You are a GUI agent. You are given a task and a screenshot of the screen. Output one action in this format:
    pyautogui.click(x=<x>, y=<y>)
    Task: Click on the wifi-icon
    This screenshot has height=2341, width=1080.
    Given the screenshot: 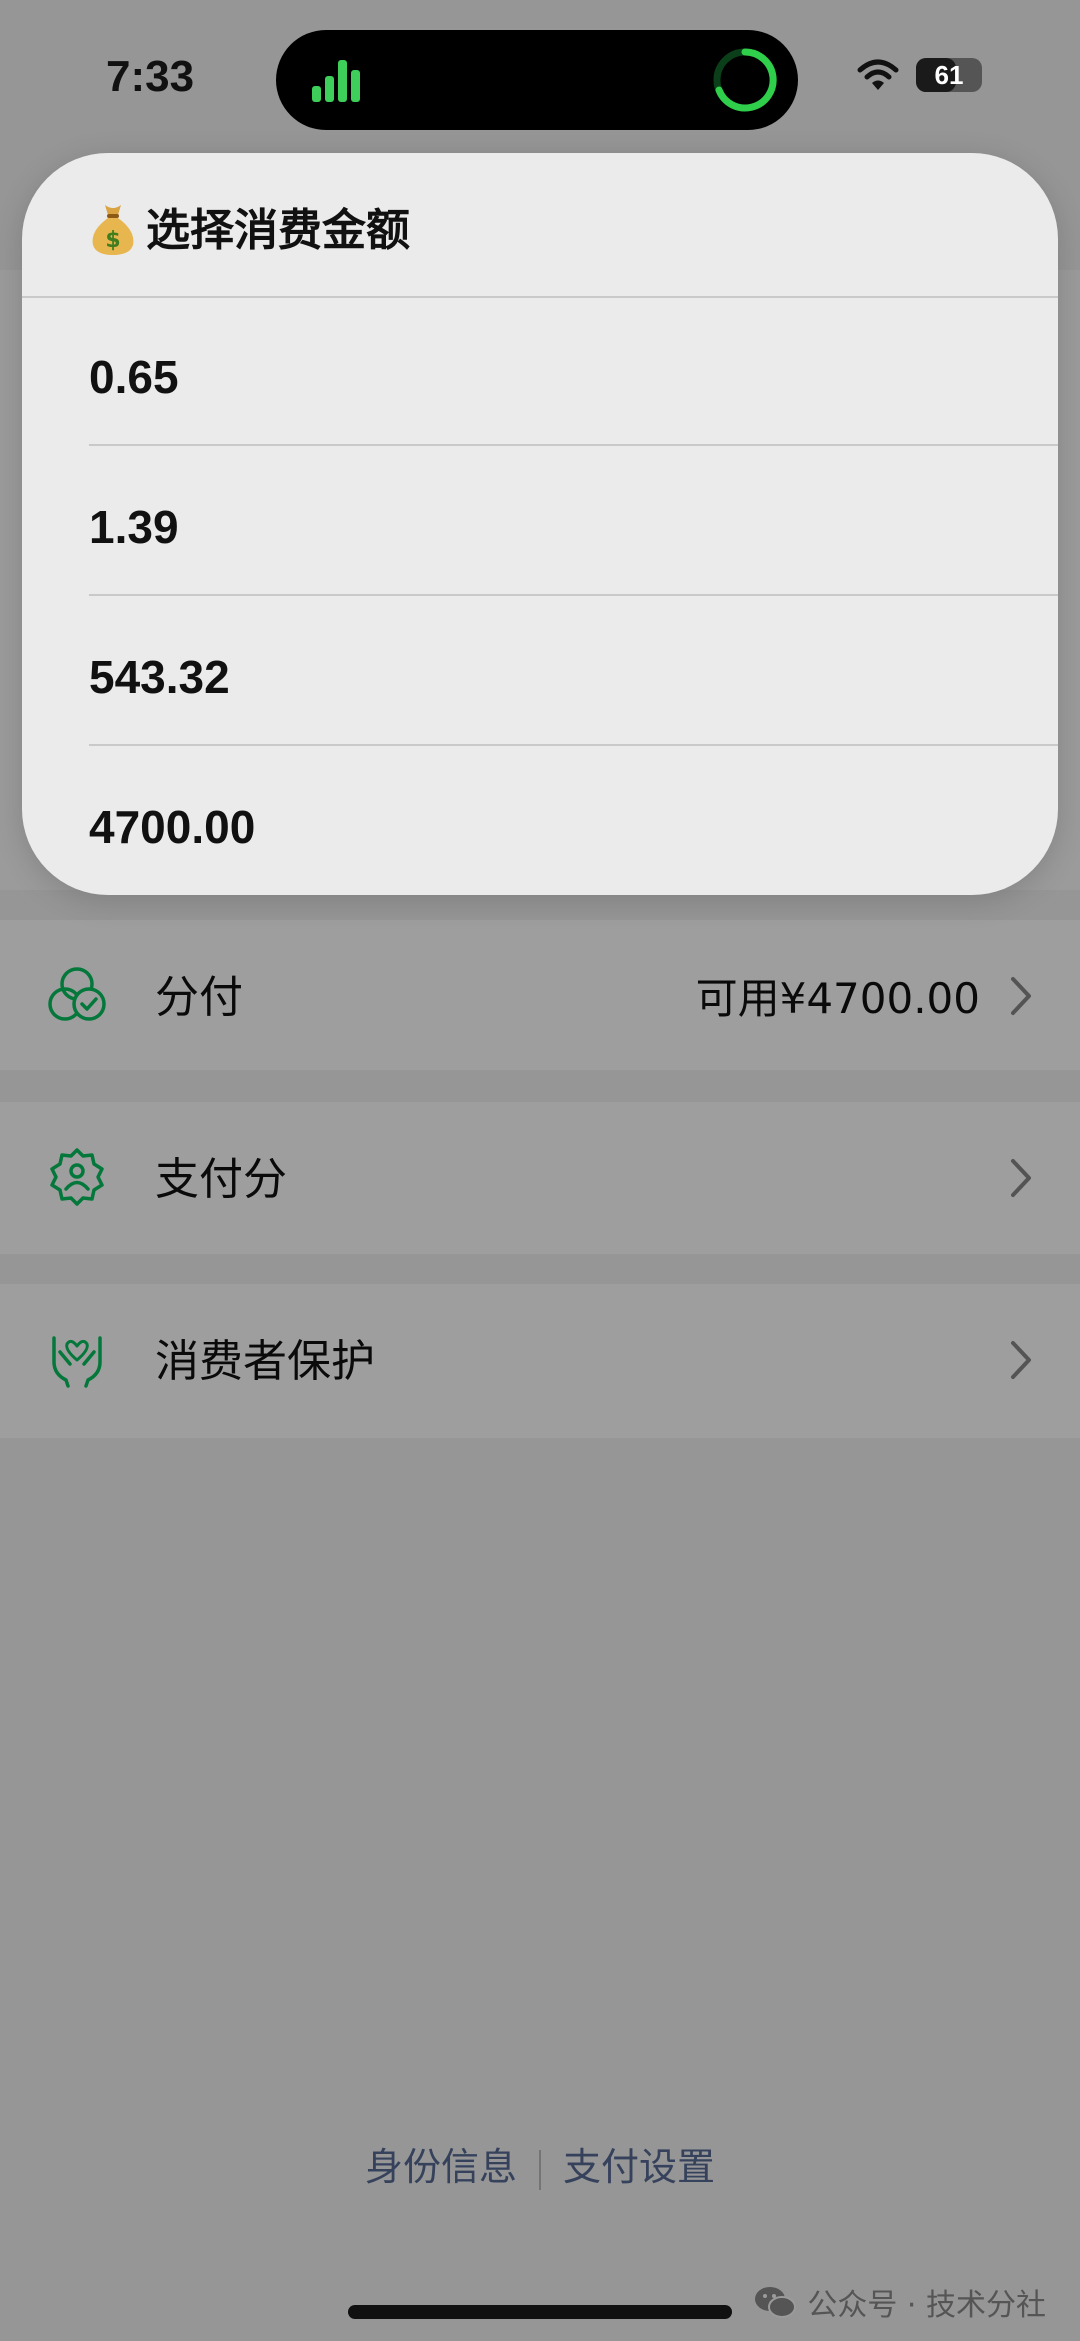 What is the action you would take?
    pyautogui.click(x=878, y=74)
    